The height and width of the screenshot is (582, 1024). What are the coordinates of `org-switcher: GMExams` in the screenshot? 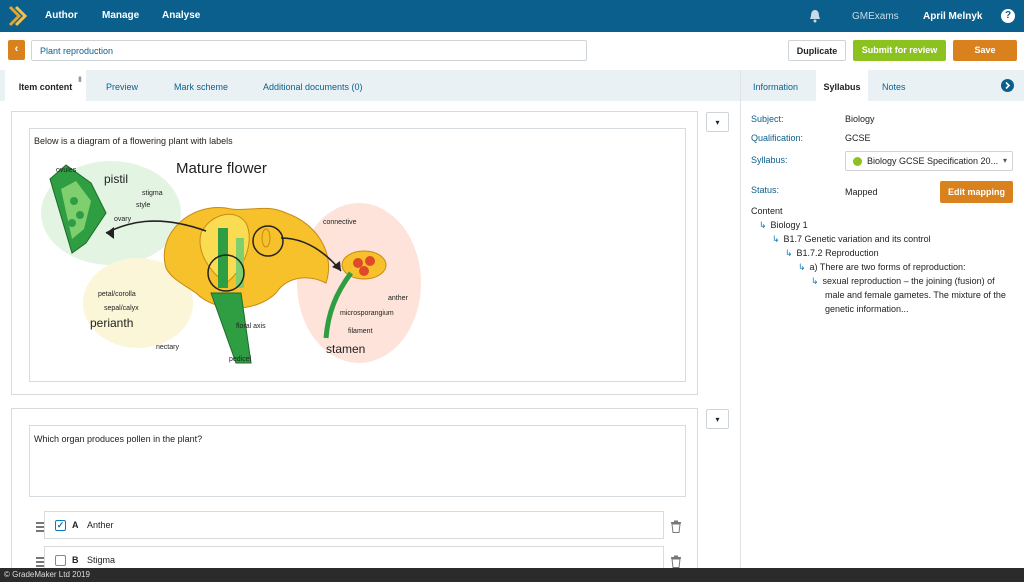 It's located at (875, 16).